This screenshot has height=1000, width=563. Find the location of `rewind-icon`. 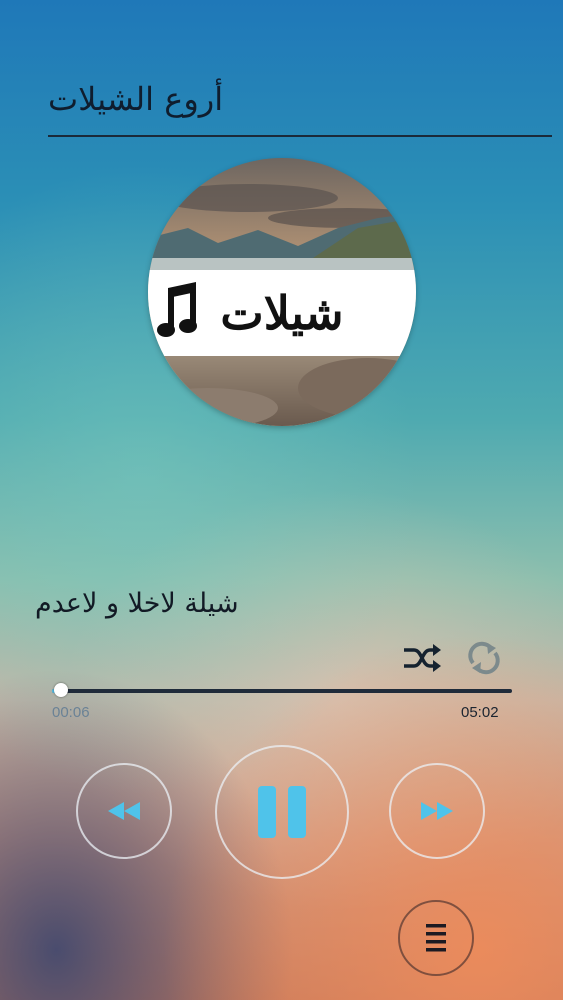

rewind-icon is located at coordinates (124, 811).